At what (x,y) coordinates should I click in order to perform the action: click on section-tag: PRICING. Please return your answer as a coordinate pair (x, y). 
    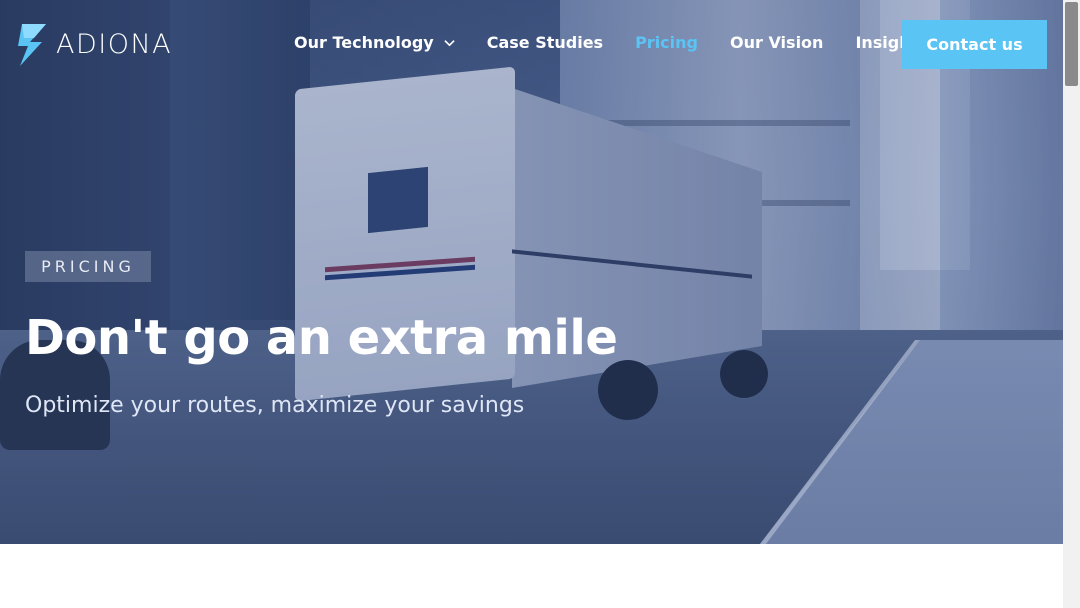
    Looking at the image, I should click on (88, 266).